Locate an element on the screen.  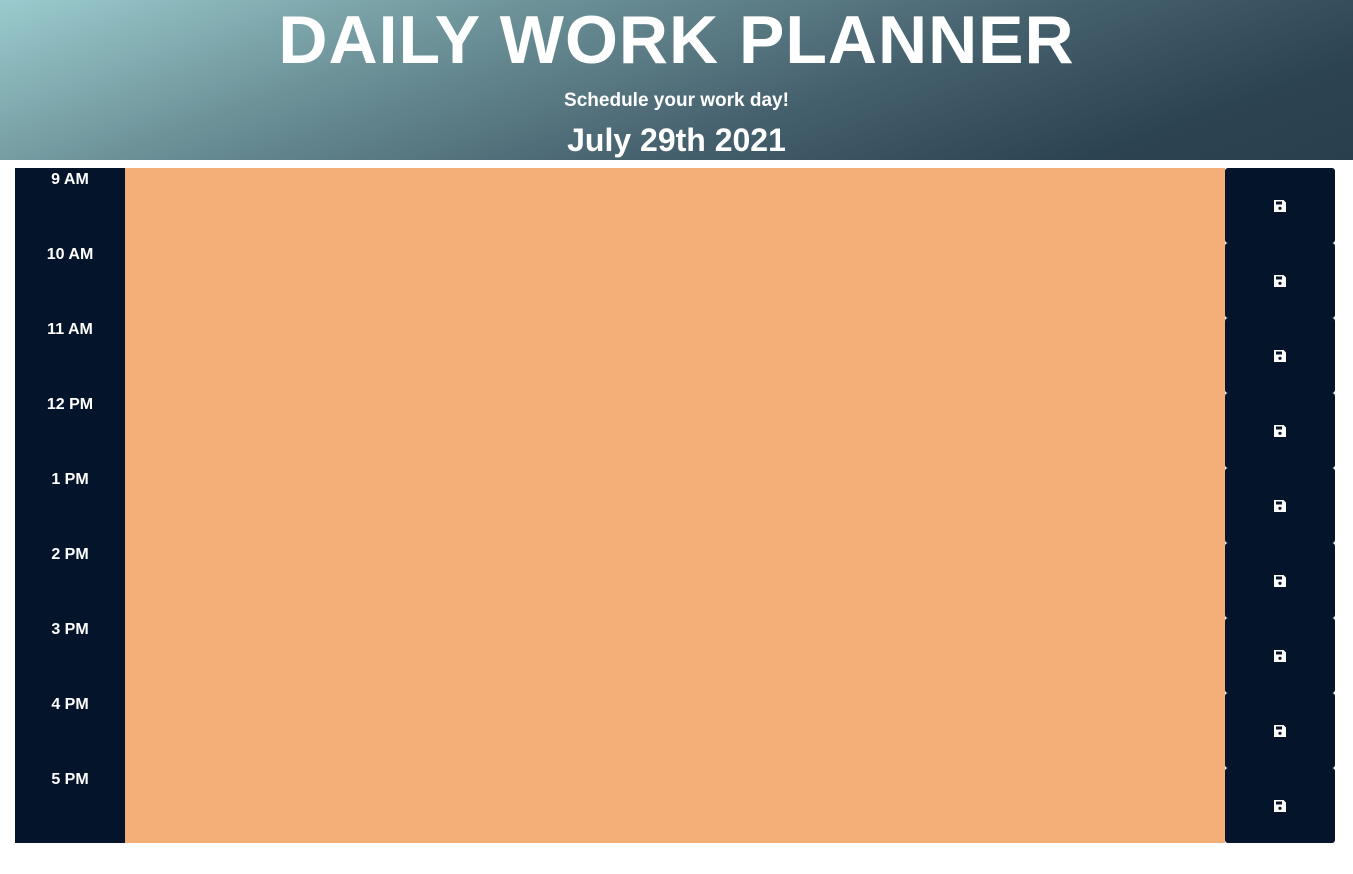
timeblock-row: 9 AM is located at coordinates (675, 205).